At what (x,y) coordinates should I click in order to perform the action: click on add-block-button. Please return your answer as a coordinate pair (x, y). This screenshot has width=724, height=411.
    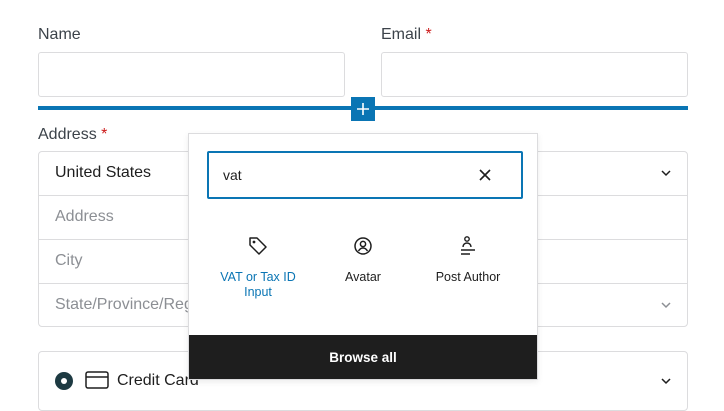
    Looking at the image, I should click on (363, 109).